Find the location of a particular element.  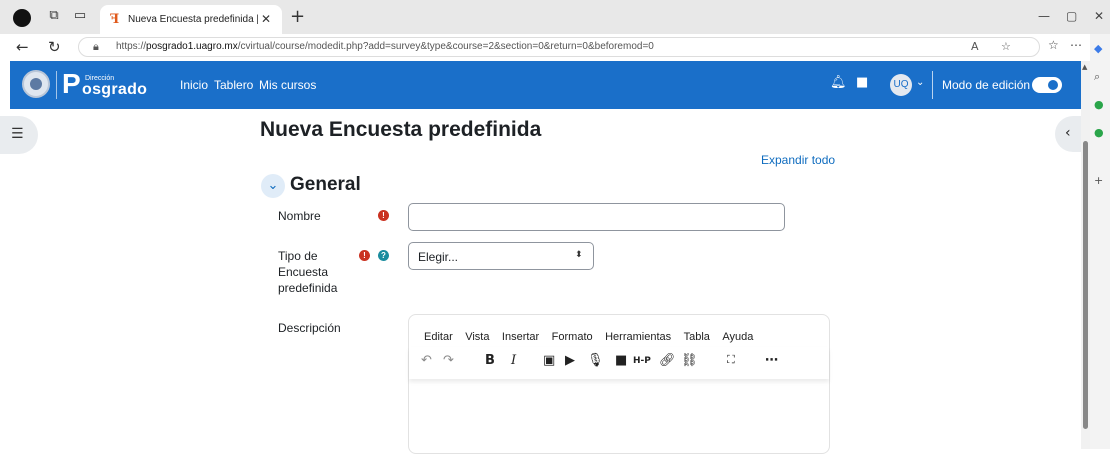

more-icon: ⋯ is located at coordinates (771, 360).